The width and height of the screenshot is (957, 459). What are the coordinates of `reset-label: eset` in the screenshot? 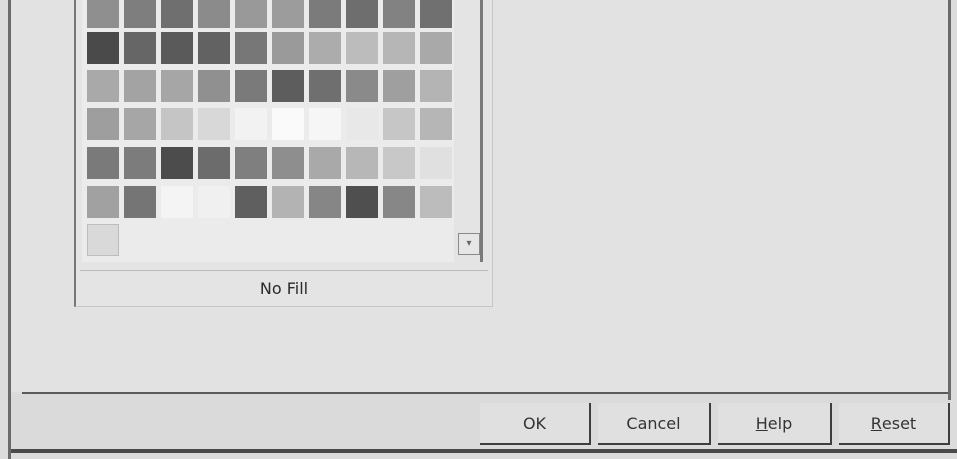 It's located at (899, 423).